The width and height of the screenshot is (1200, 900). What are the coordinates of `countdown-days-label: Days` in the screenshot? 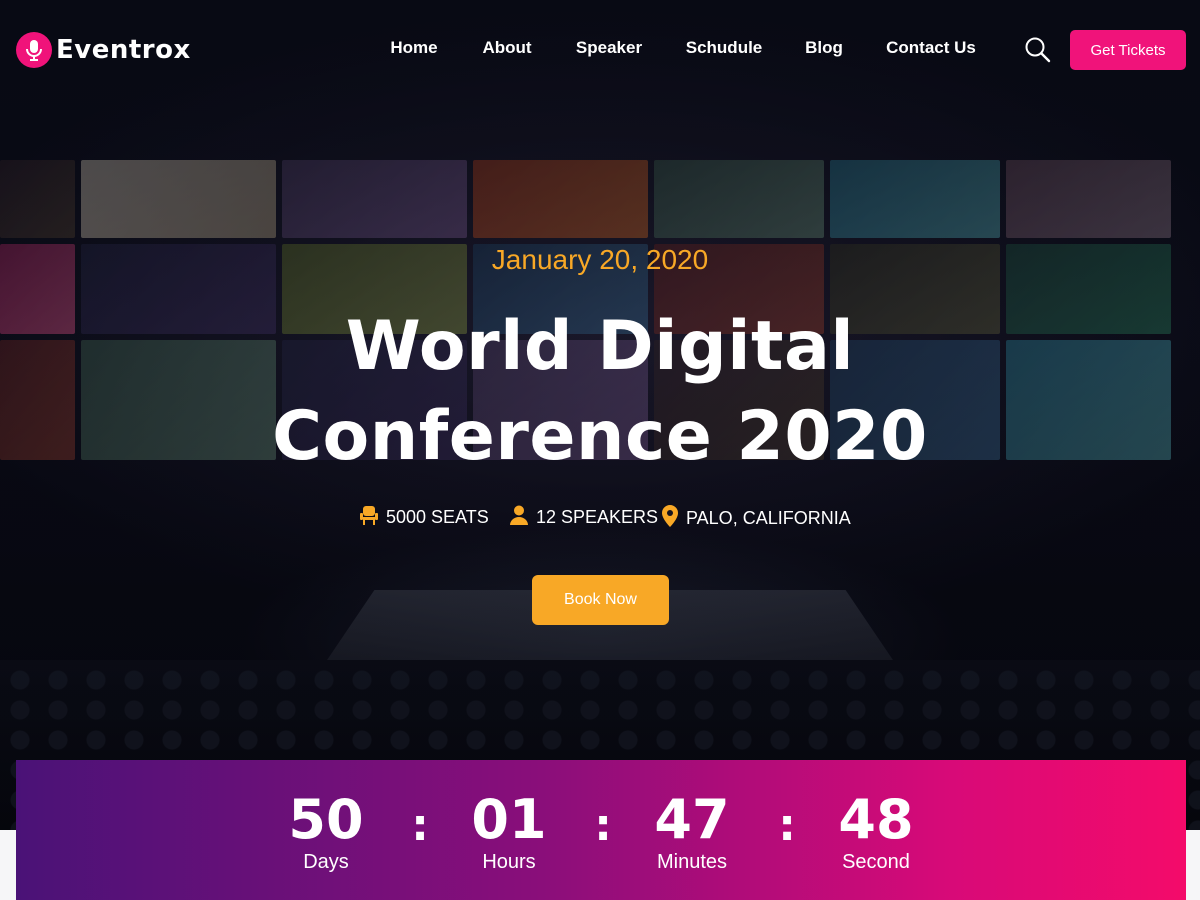 It's located at (326, 862).